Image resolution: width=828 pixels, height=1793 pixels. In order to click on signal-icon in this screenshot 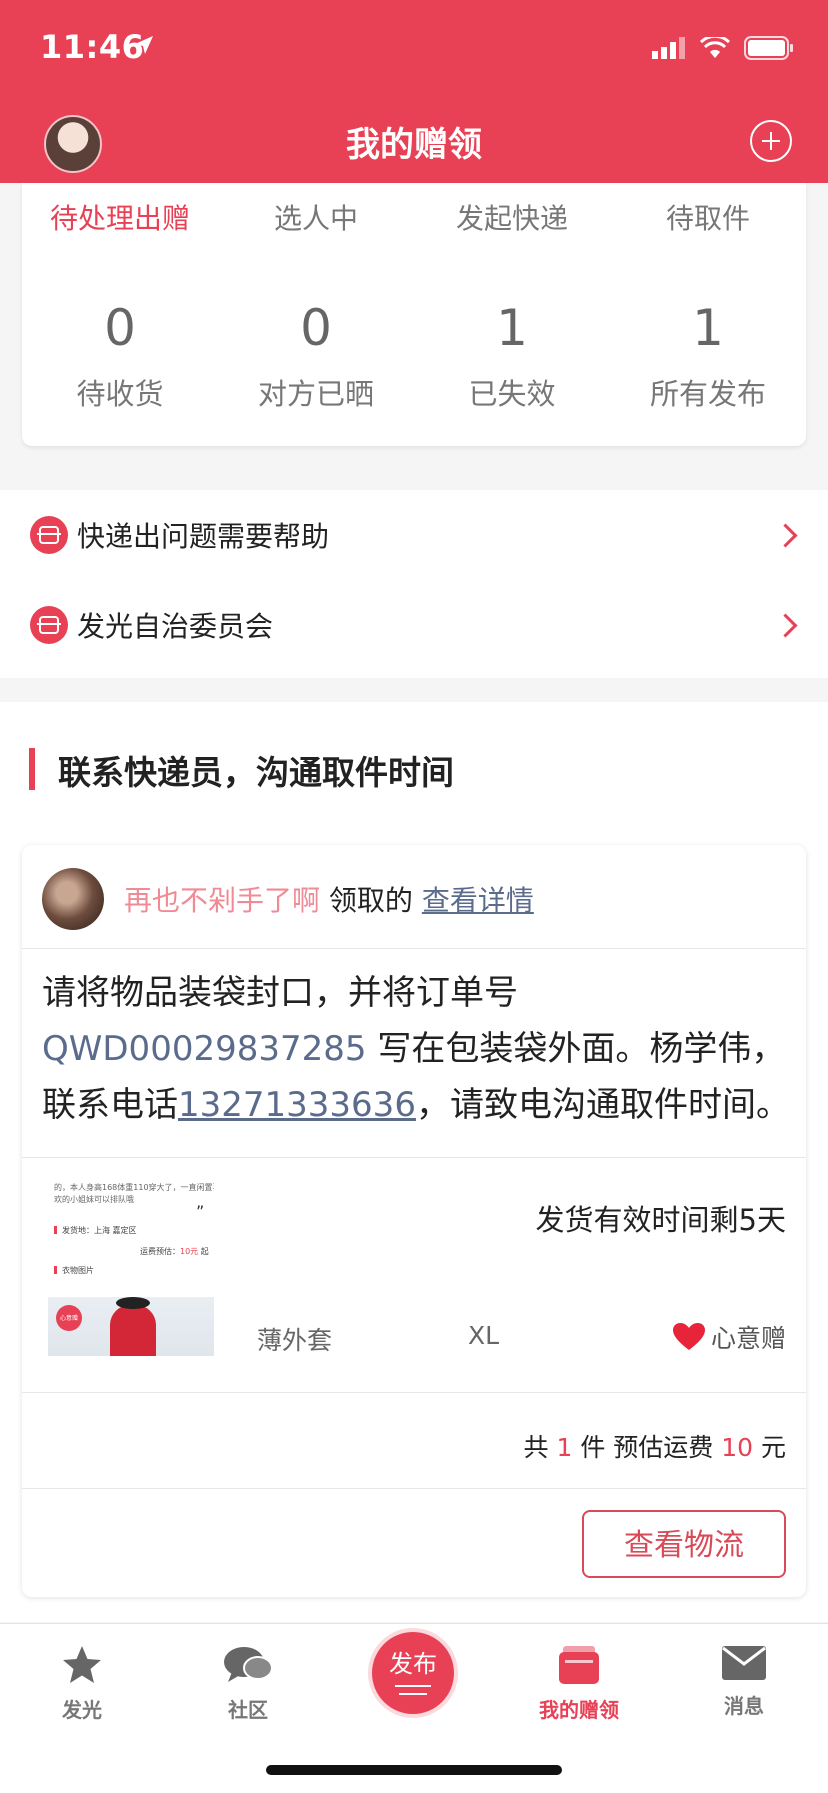, I will do `click(668, 48)`.